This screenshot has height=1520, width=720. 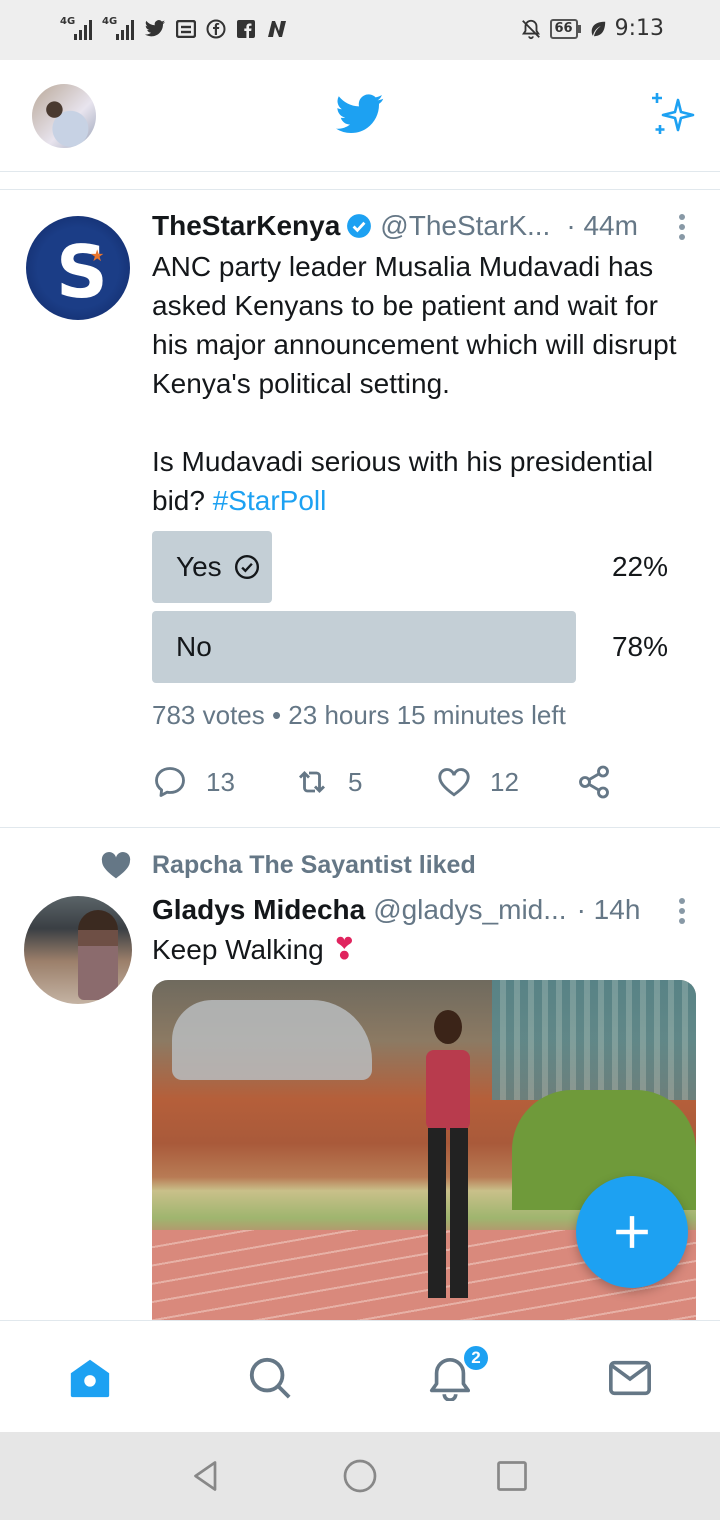 I want to click on plus-icon, so click(x=632, y=1232).